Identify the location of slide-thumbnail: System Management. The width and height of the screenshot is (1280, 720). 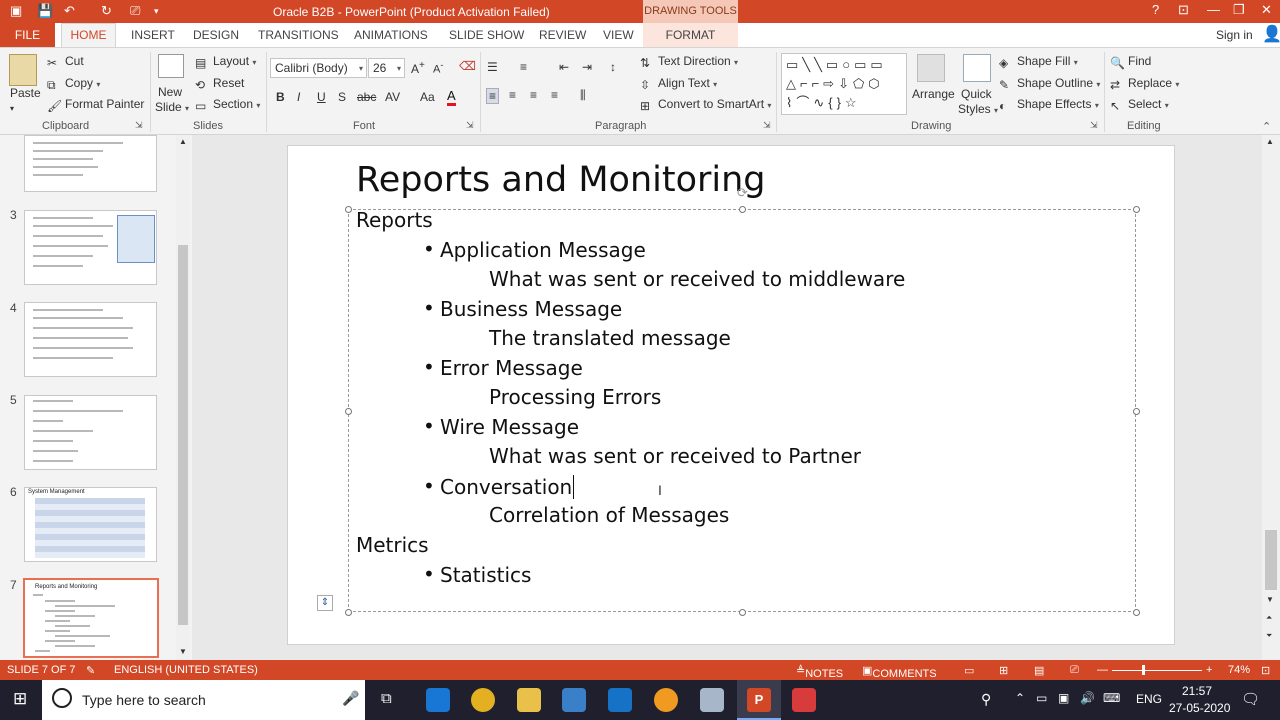
(90, 524).